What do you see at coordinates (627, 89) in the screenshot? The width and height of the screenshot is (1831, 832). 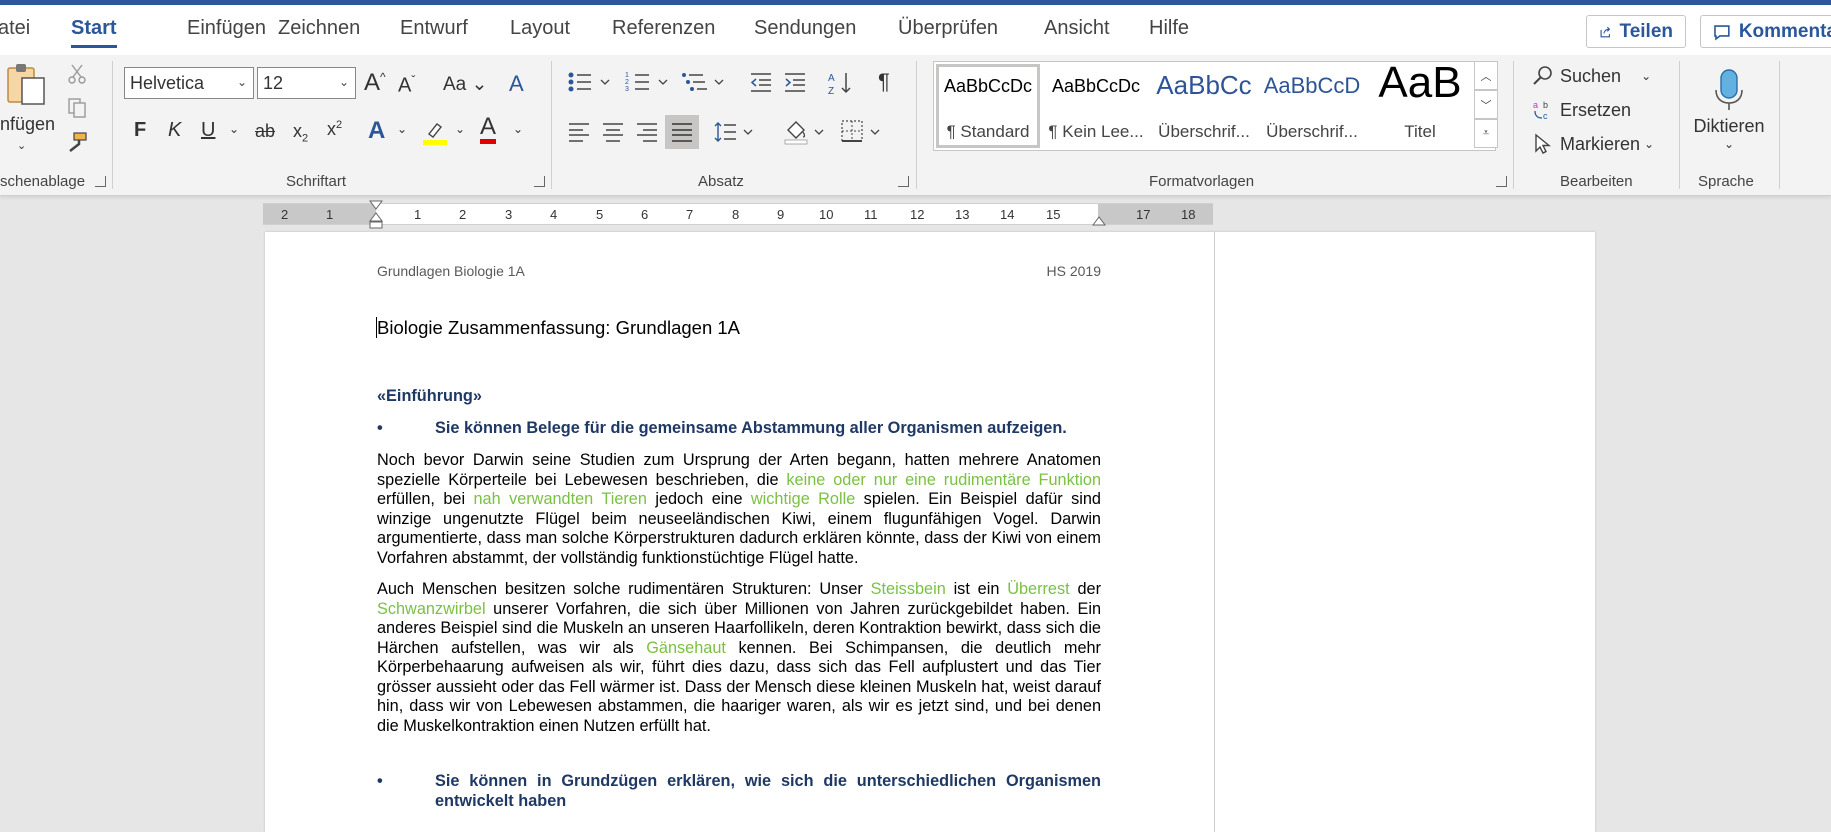 I see `svg-text: 3` at bounding box center [627, 89].